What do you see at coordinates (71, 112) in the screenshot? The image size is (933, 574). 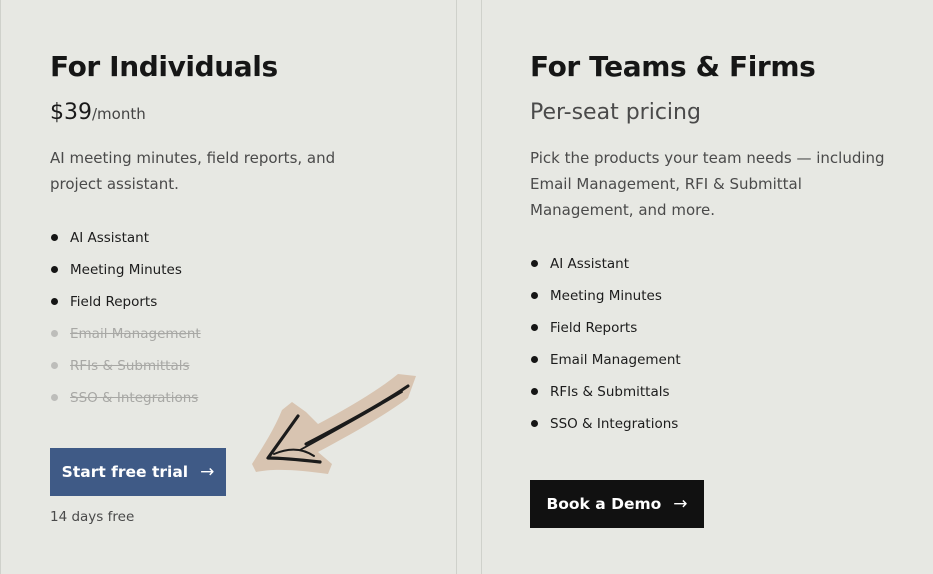 I see `price-amount: $39` at bounding box center [71, 112].